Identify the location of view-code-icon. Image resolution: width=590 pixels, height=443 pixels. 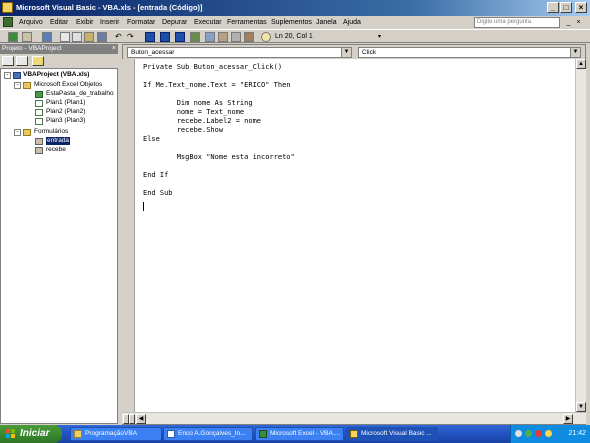
(8, 61).